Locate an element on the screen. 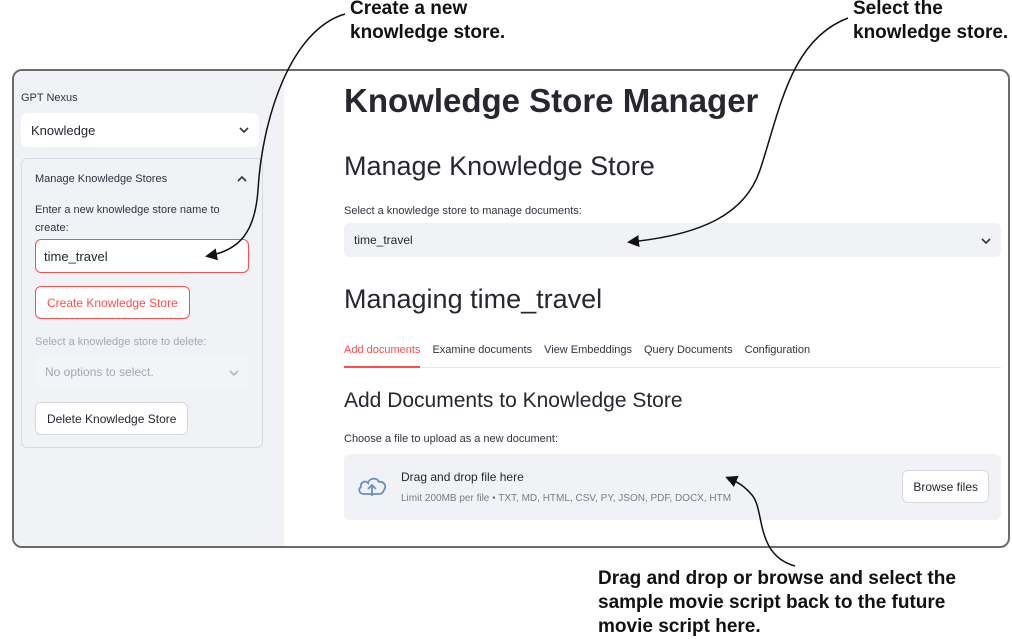 The image size is (1012, 639). delete-store-button: Delete Knowledge Store is located at coordinates (112, 418).